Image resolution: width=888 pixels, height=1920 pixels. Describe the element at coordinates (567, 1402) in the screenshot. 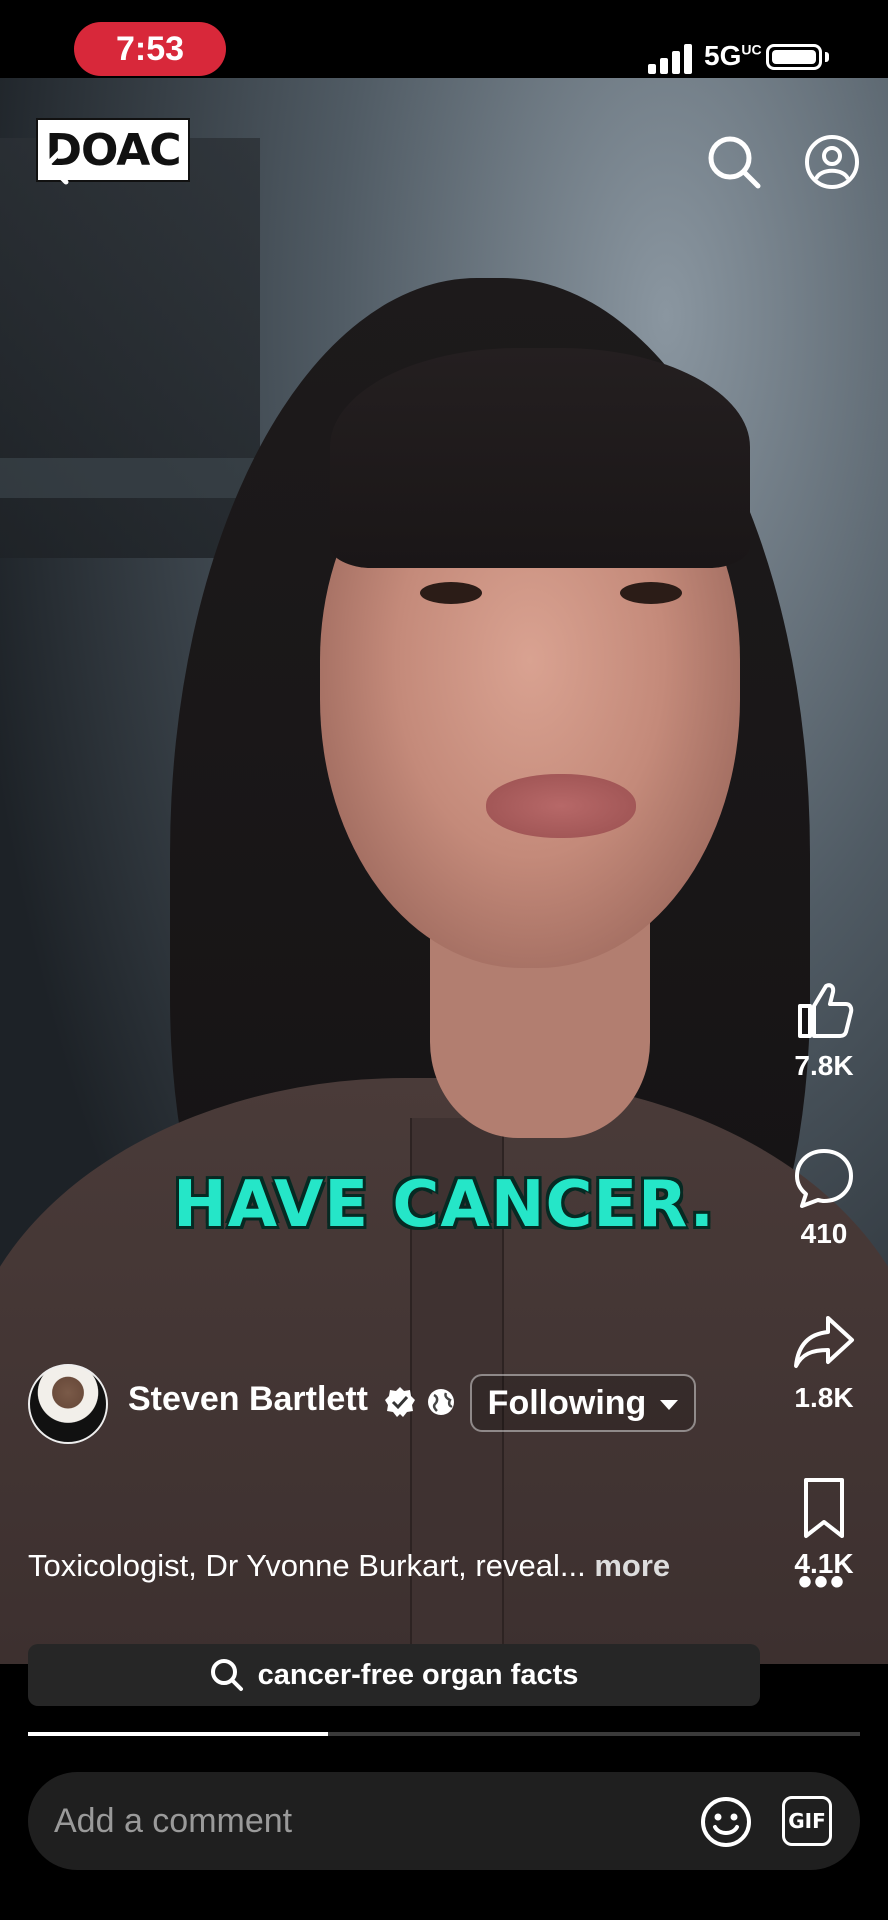

I see `following-label: Following` at that location.